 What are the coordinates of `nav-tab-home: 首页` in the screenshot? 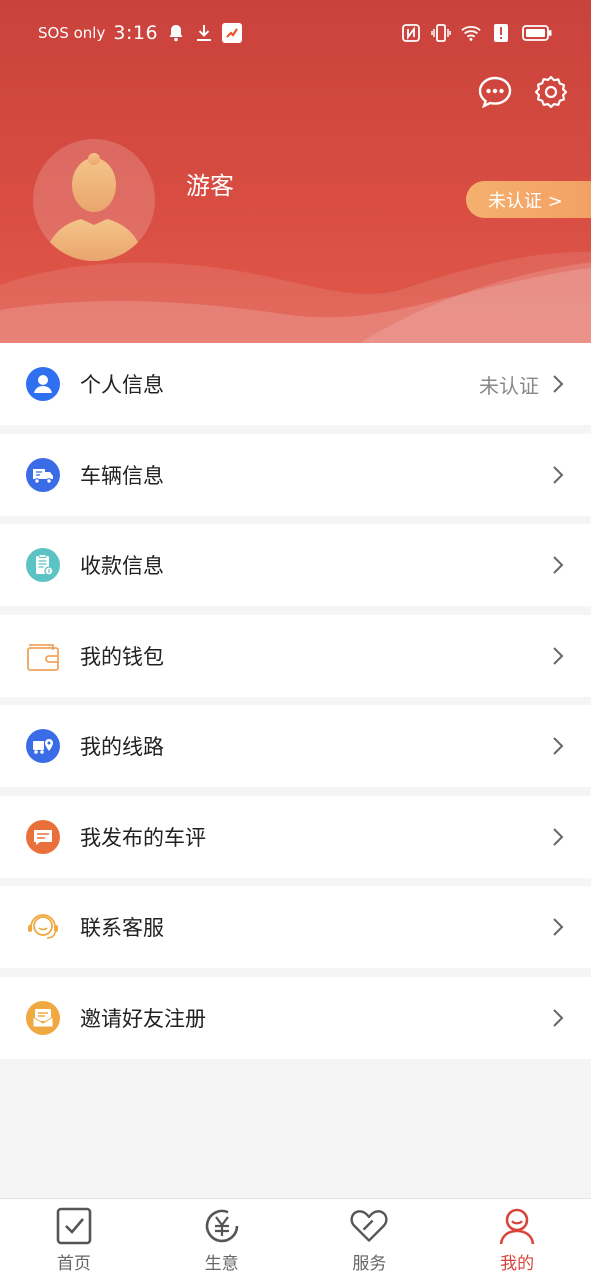 It's located at (74, 1240).